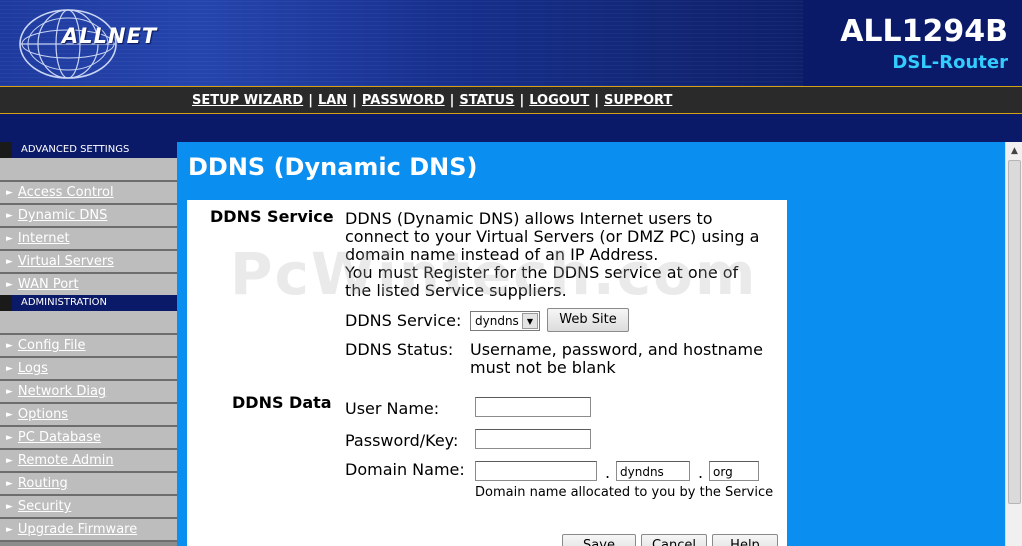 The image size is (1022, 546). I want to click on help-button: Help, so click(745, 540).